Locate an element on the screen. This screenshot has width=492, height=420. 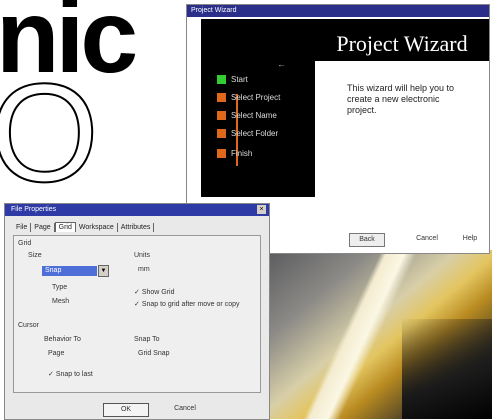
snap-last-label: Snap to last is located at coordinates (74, 374).